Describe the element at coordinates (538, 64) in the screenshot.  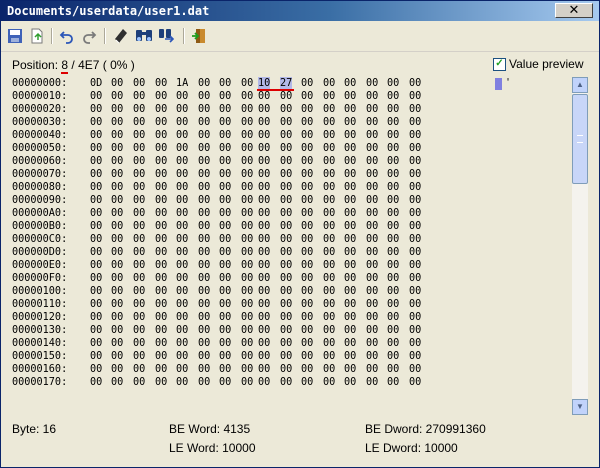
I see `value-preview-toggle: ✓ Value preview` at that location.